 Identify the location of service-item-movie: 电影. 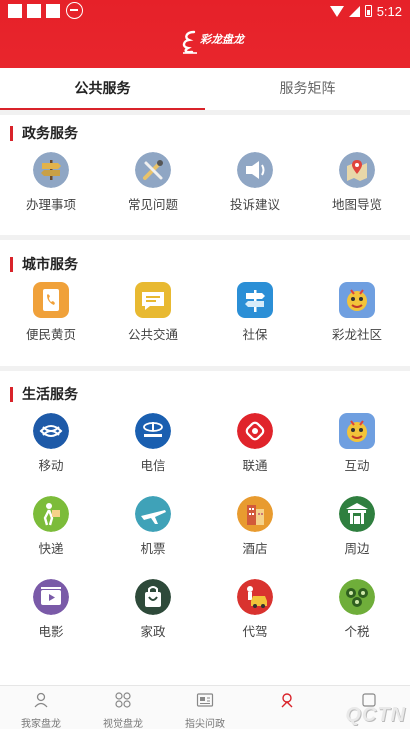
(51, 609).